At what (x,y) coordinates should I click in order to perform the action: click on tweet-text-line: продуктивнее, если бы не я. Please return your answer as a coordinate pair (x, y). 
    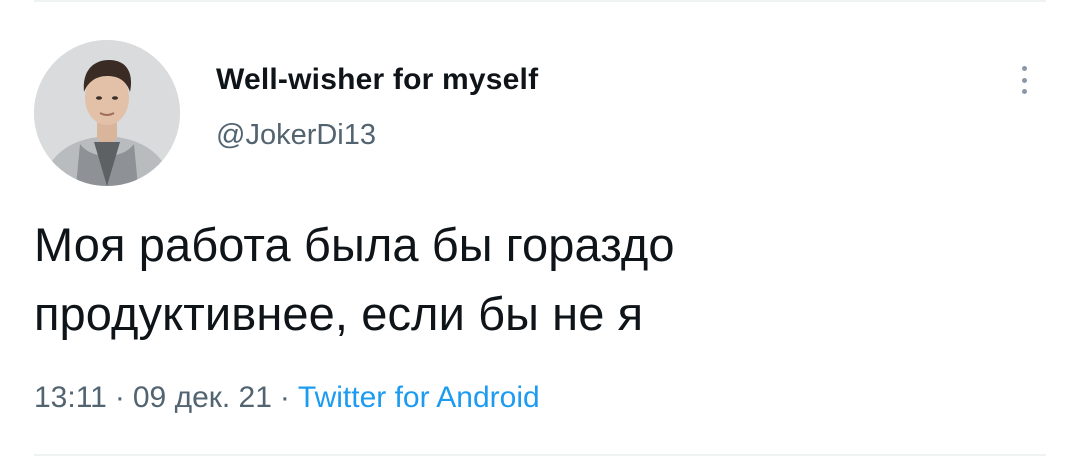
    Looking at the image, I should click on (339, 313).